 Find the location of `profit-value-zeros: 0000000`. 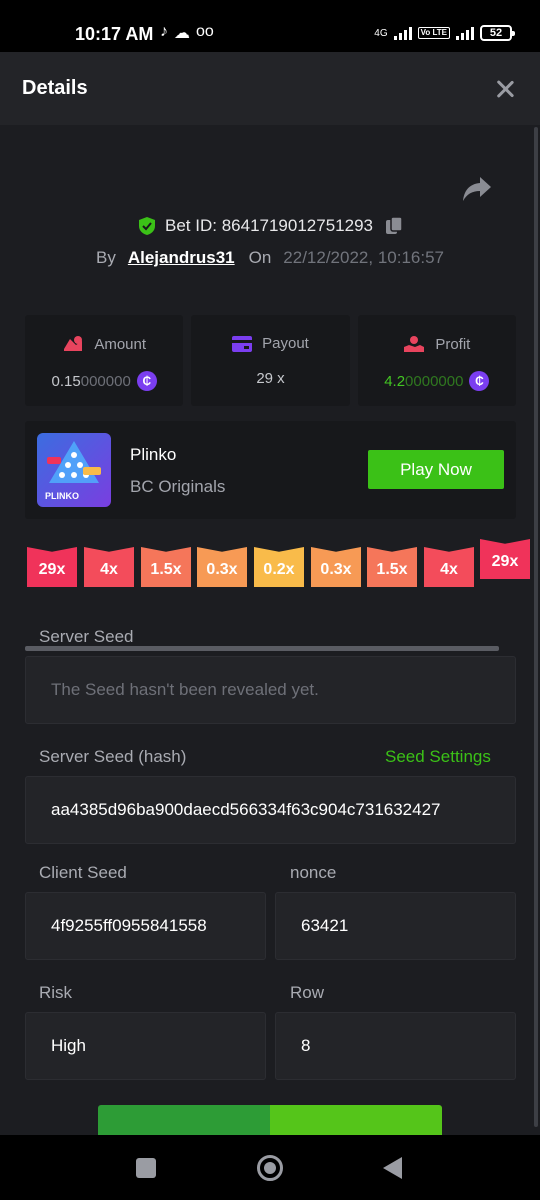

profit-value-zeros: 0000000 is located at coordinates (434, 381).